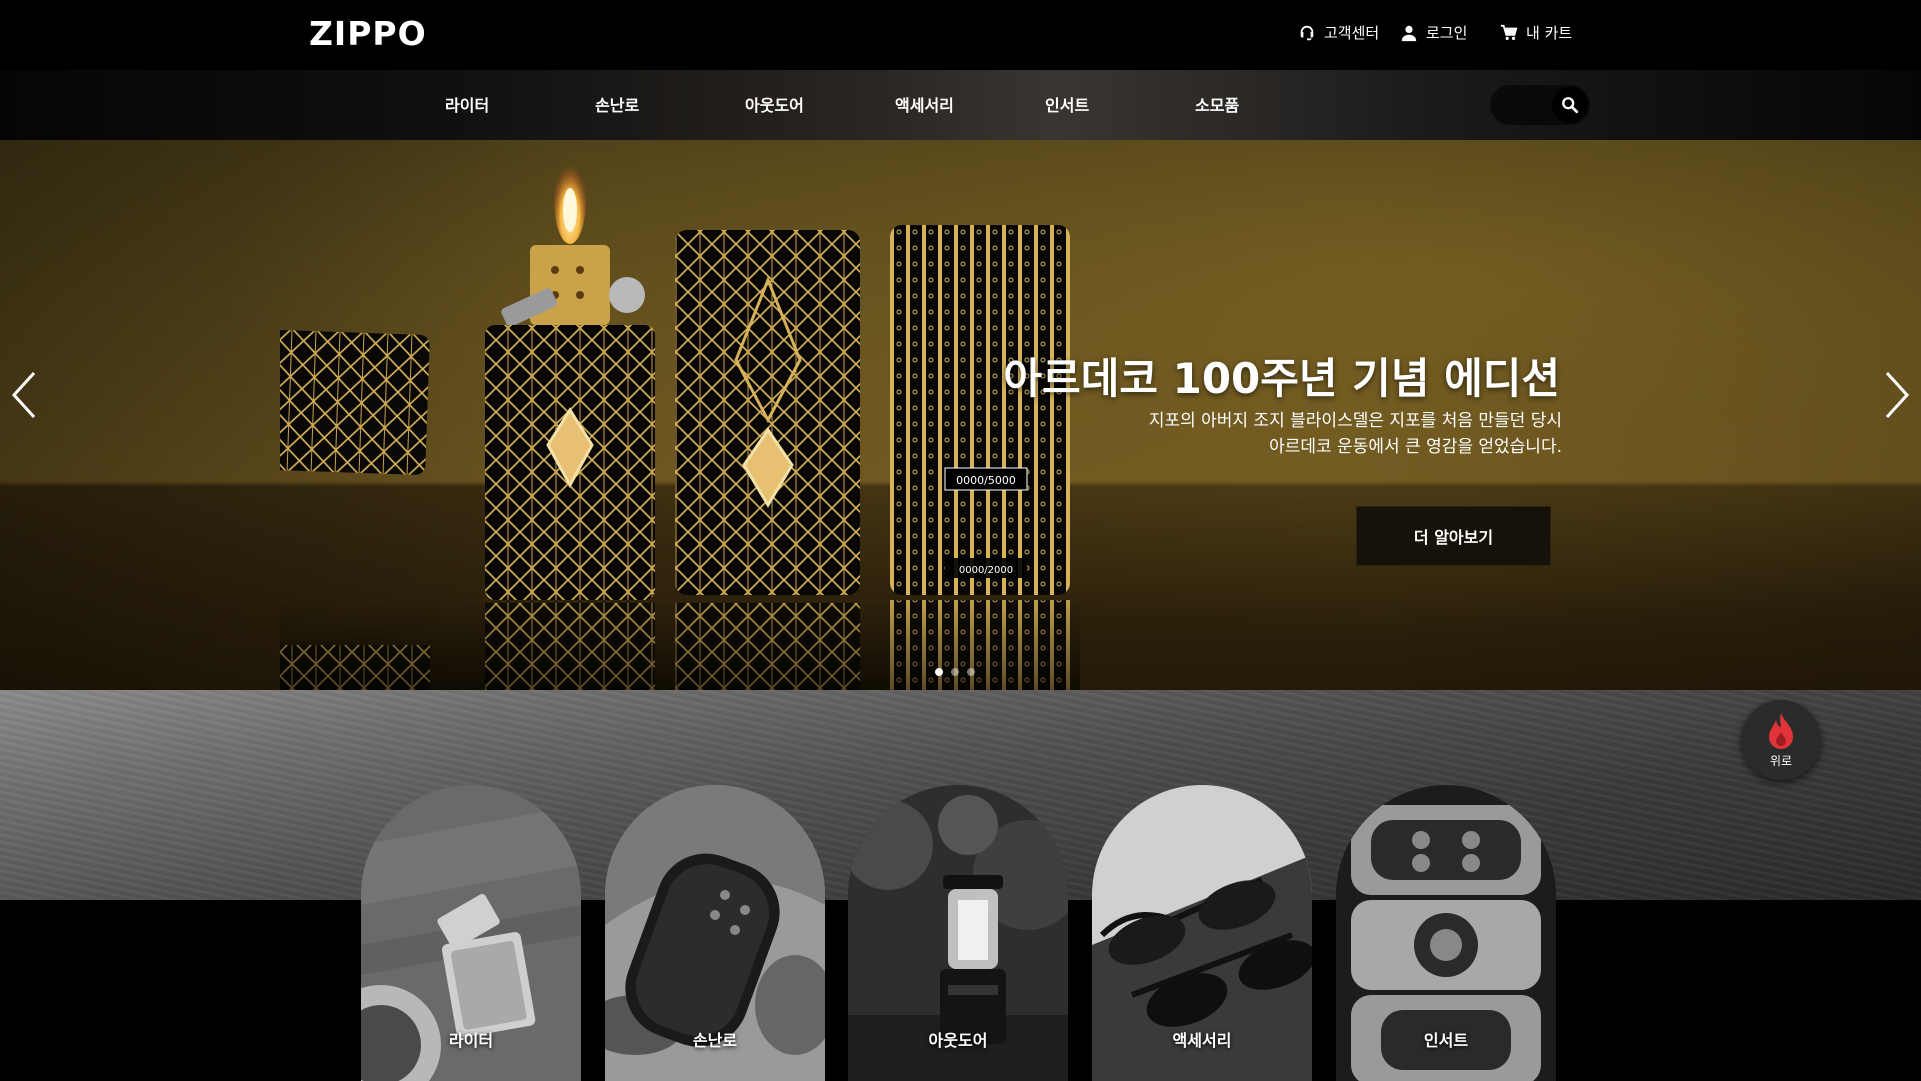 This screenshot has height=1081, width=1921. What do you see at coordinates (958, 933) in the screenshot?
I see `category-card-outdoor: 아웃도어` at bounding box center [958, 933].